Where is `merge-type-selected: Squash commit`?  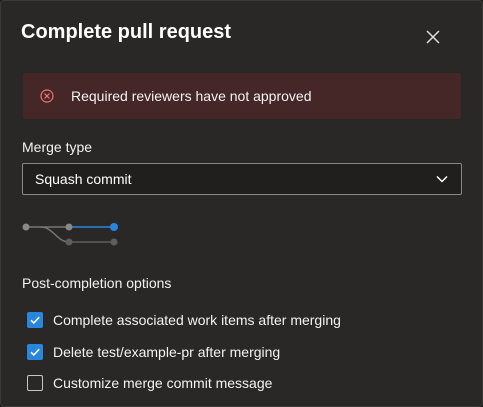 merge-type-selected: Squash commit is located at coordinates (83, 179).